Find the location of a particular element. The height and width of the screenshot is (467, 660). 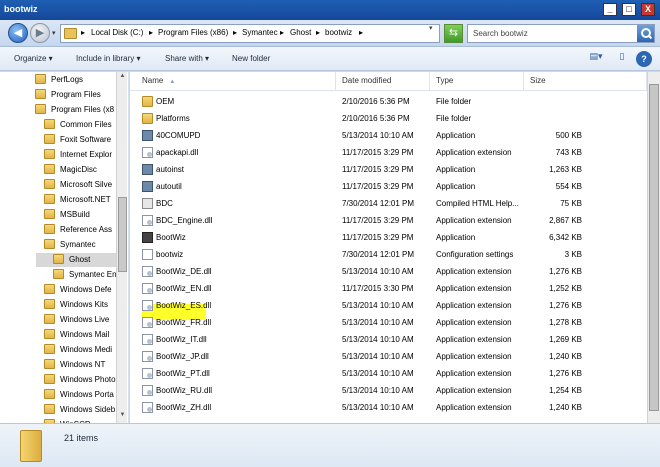

tree-item: Ghost is located at coordinates (76, 260).